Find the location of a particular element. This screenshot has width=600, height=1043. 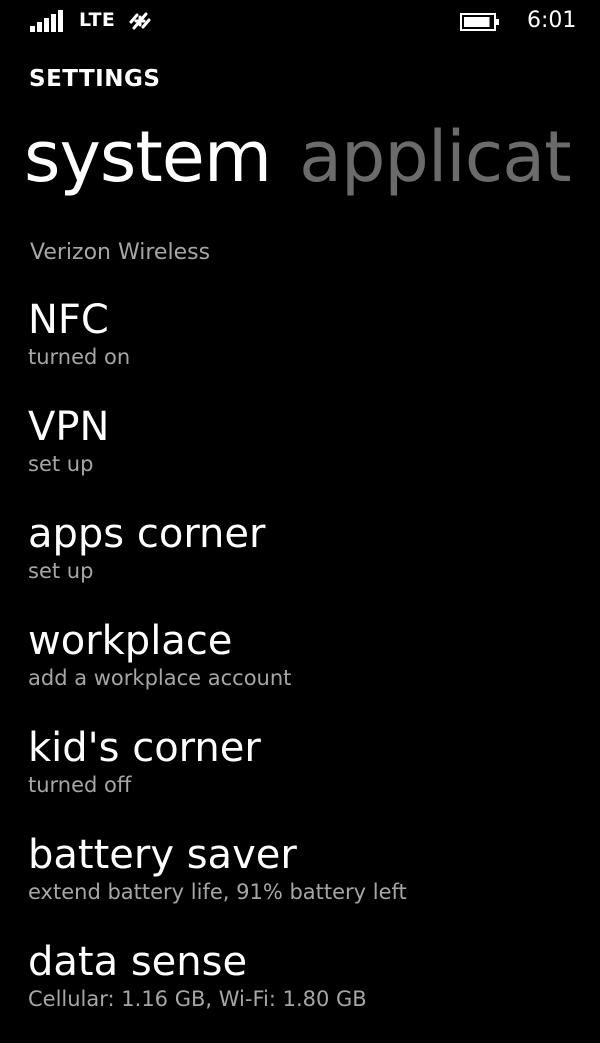

pivot-tab-system: system is located at coordinates (148, 157).